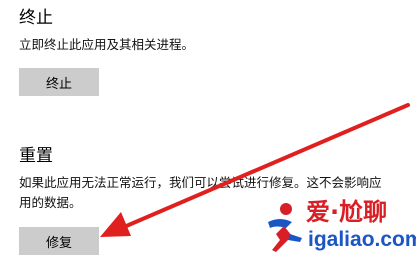  I want to click on watermark-site: igaliao.com, so click(362, 239).